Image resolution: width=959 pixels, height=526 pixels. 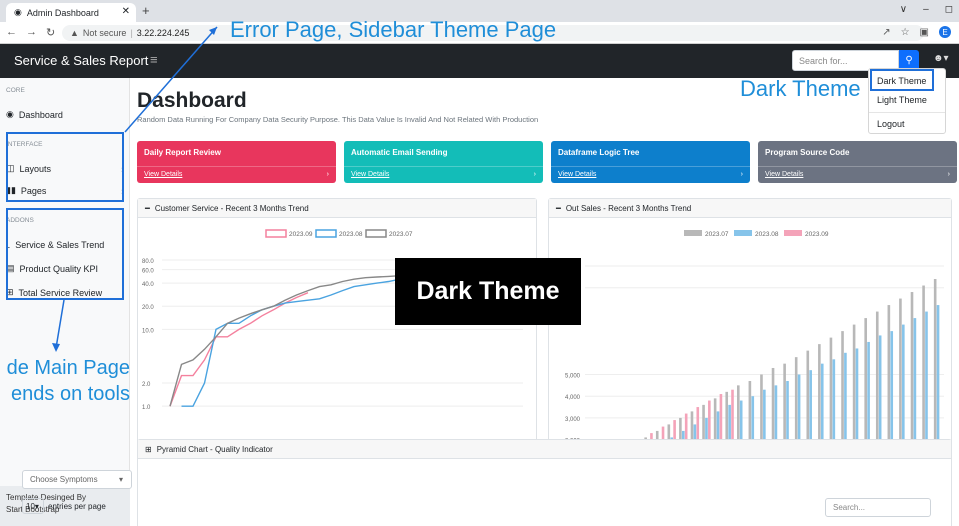 What do you see at coordinates (56, 347) in the screenshot?
I see `arrow-head` at bounding box center [56, 347].